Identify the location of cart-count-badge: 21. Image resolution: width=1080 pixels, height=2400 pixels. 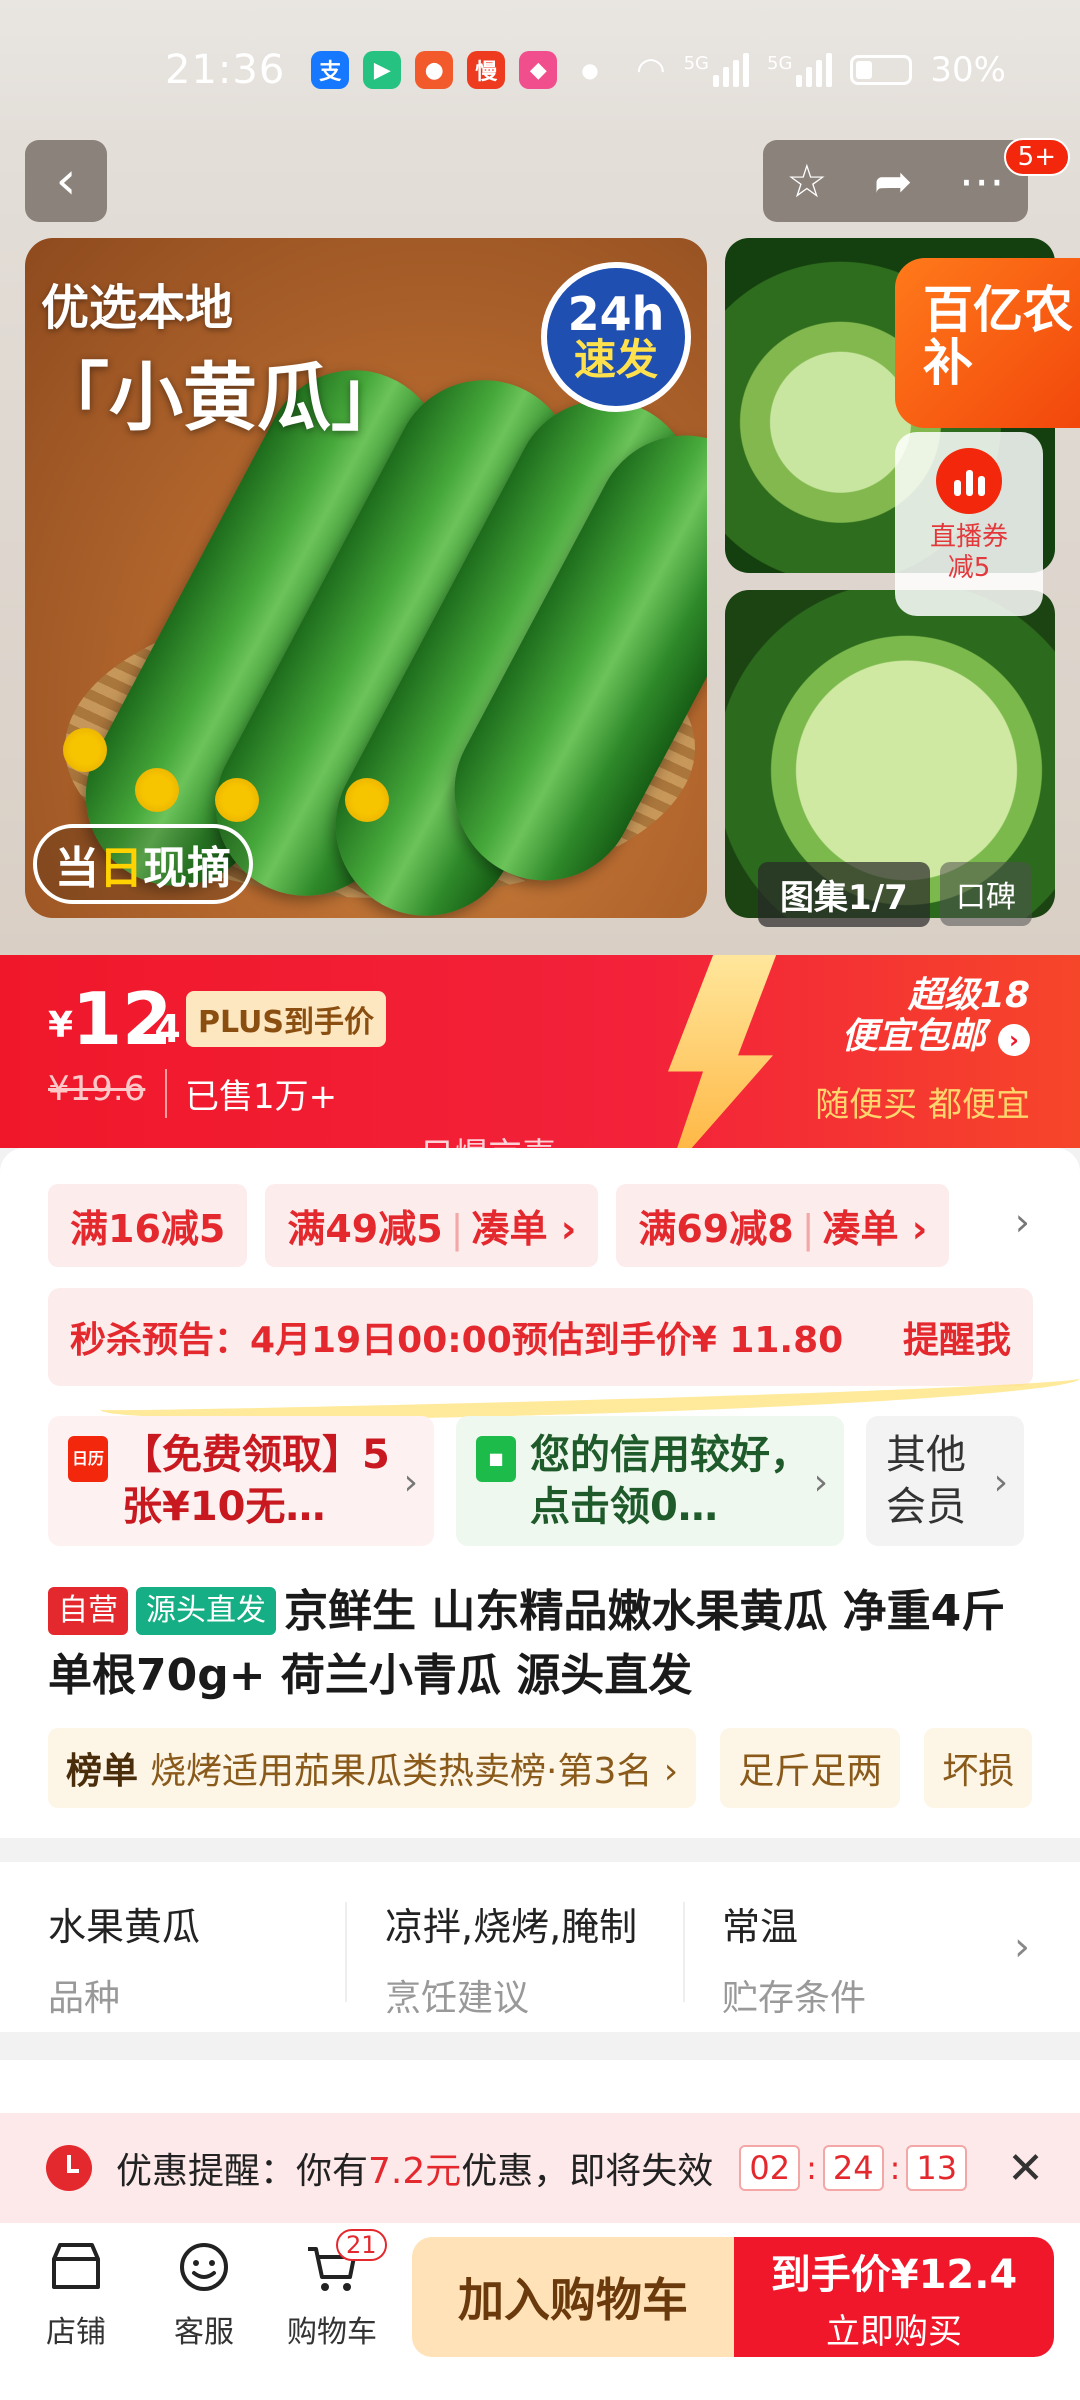
(361, 2245).